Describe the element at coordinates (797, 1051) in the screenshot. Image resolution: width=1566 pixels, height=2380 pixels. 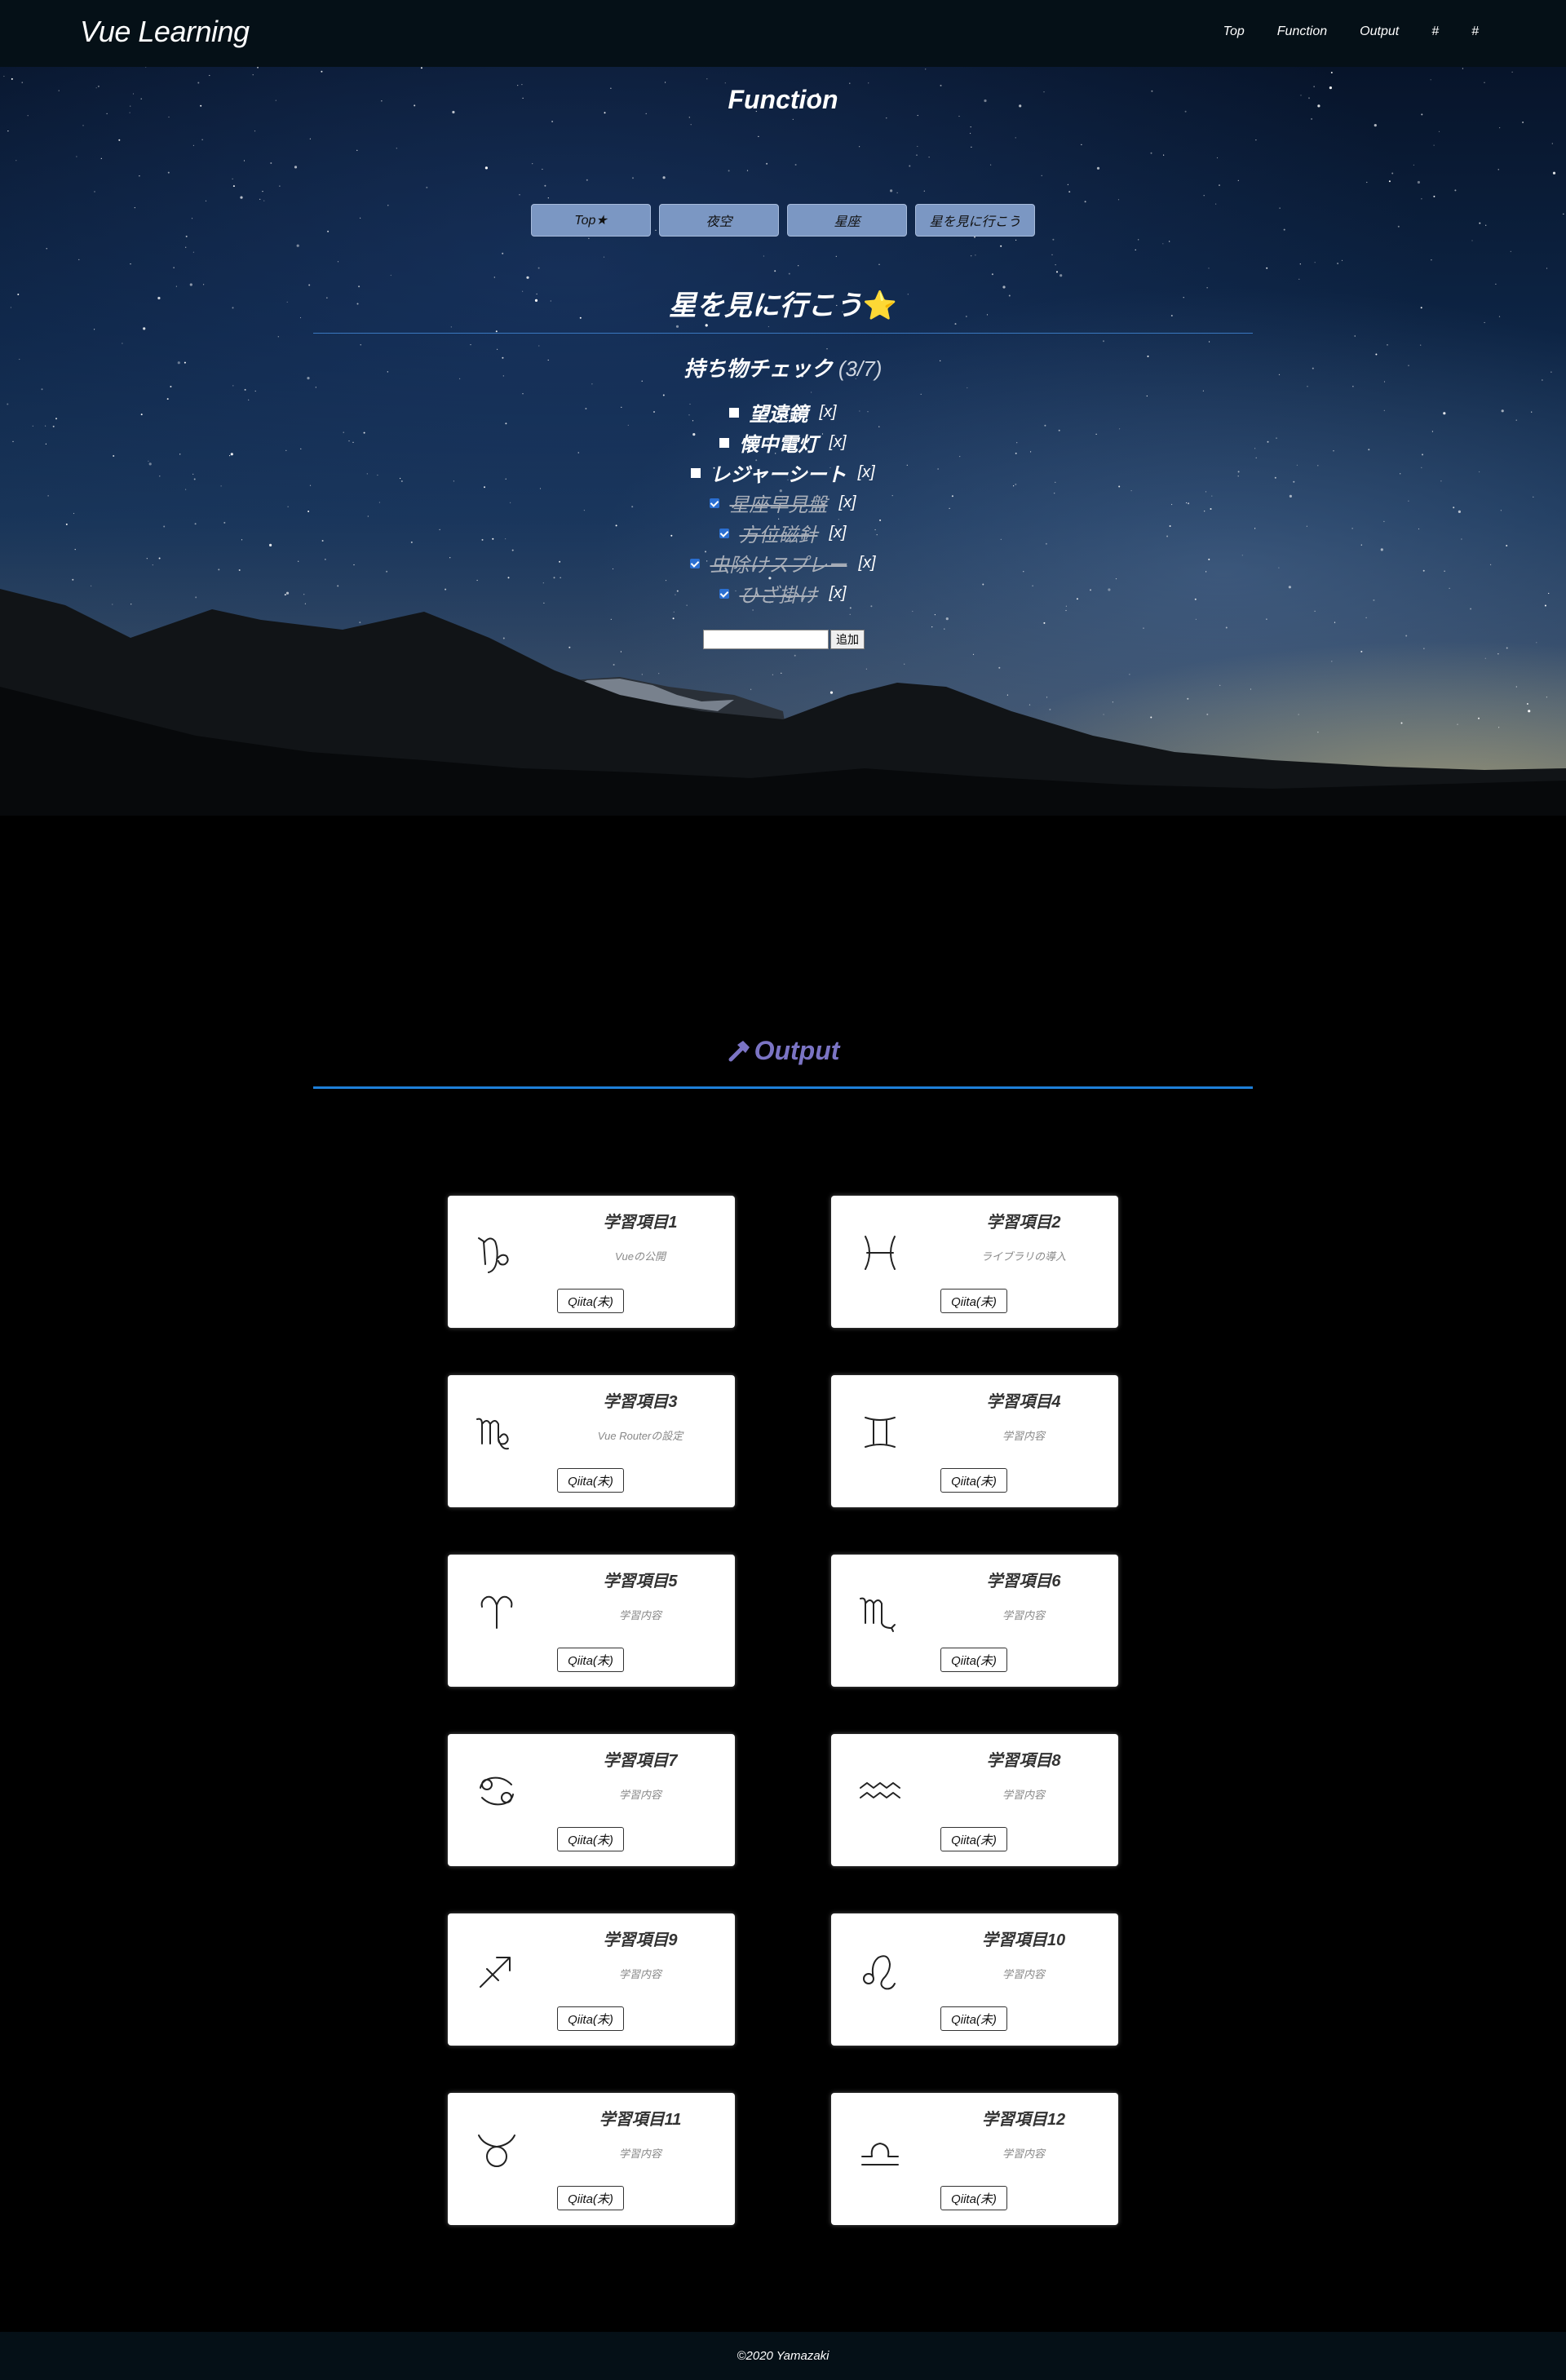
I see `output-title-text: Output` at that location.